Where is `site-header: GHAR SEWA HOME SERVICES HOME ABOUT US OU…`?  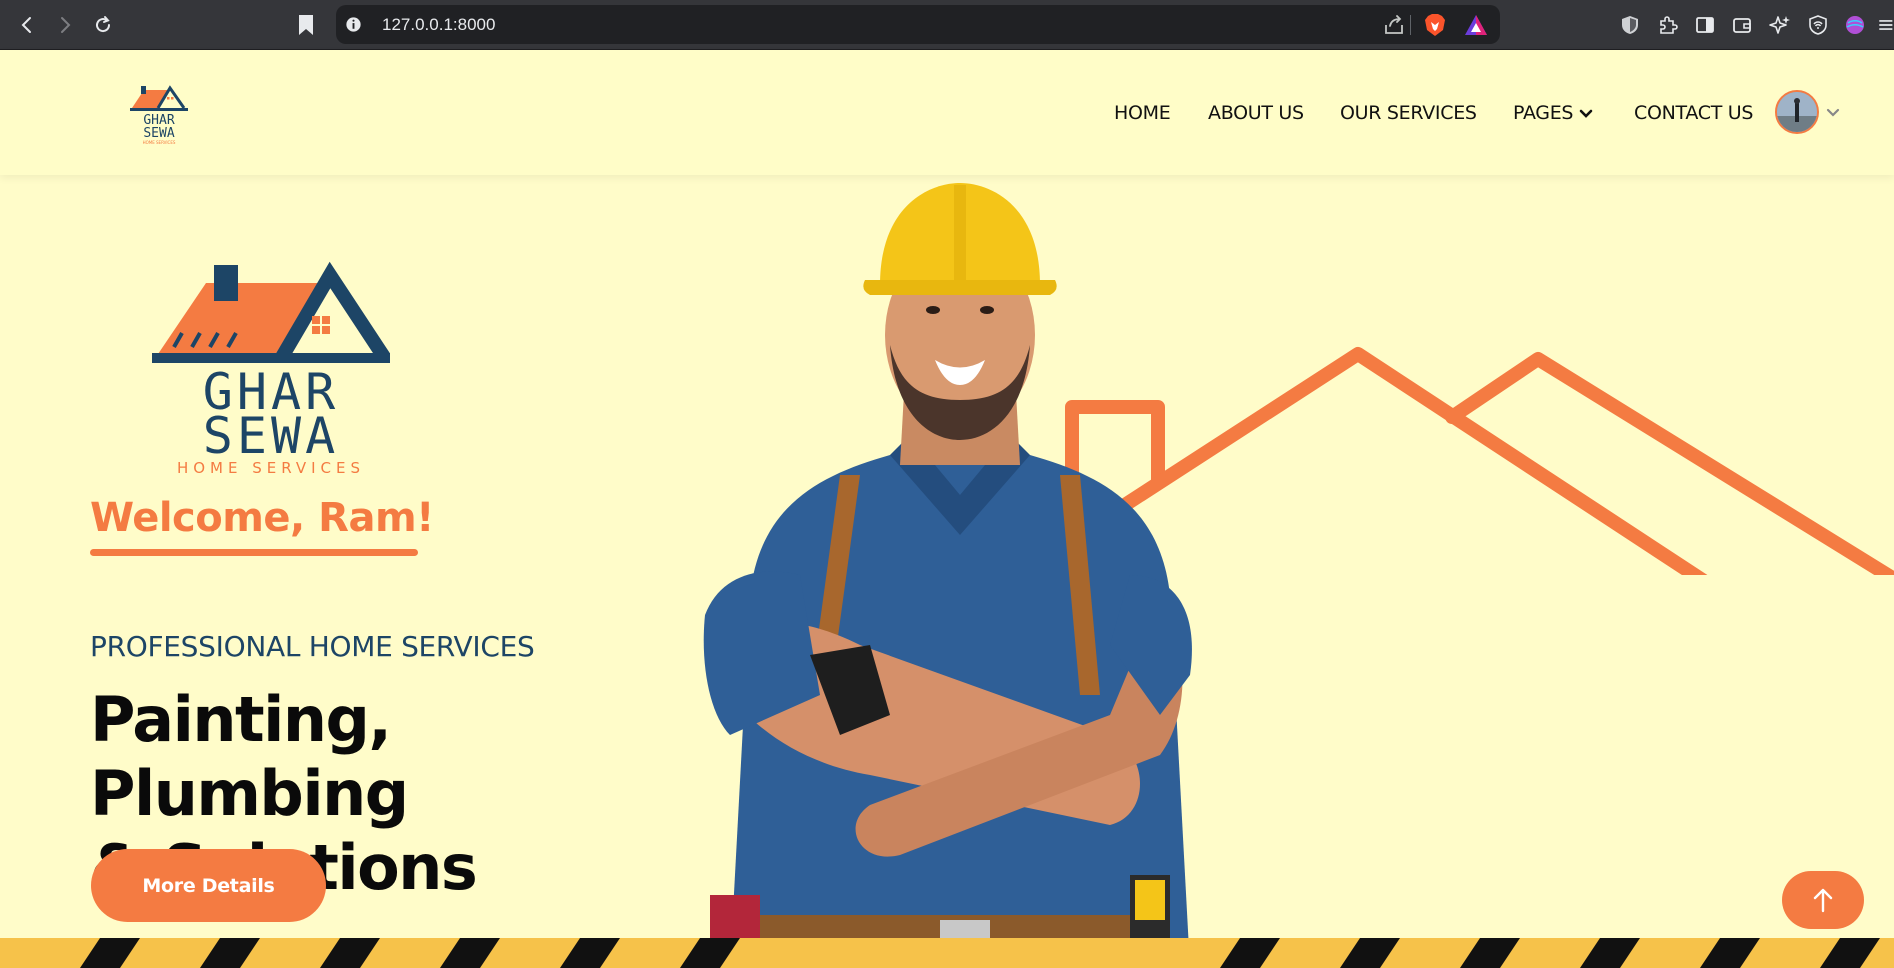 site-header: GHAR SEWA HOME SERVICES HOME ABOUT US OU… is located at coordinates (947, 112).